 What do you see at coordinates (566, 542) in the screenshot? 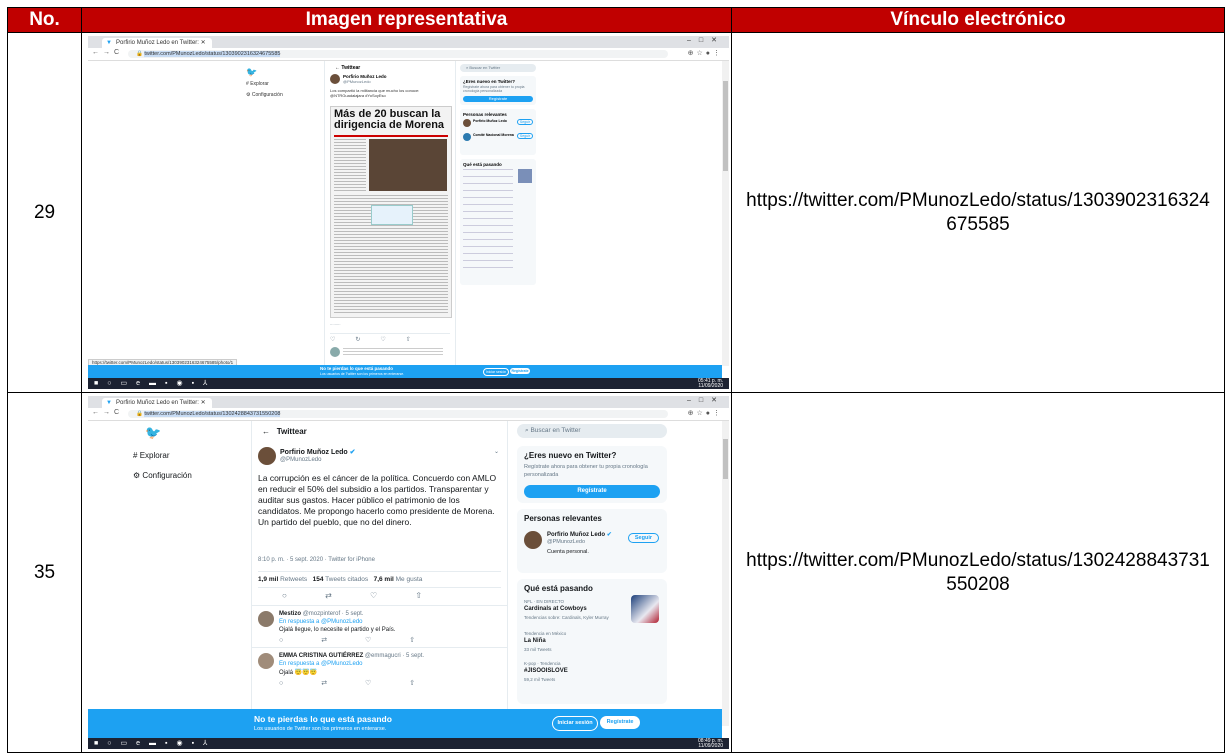
I see `person-handle: @PMunozLedo` at bounding box center [566, 542].